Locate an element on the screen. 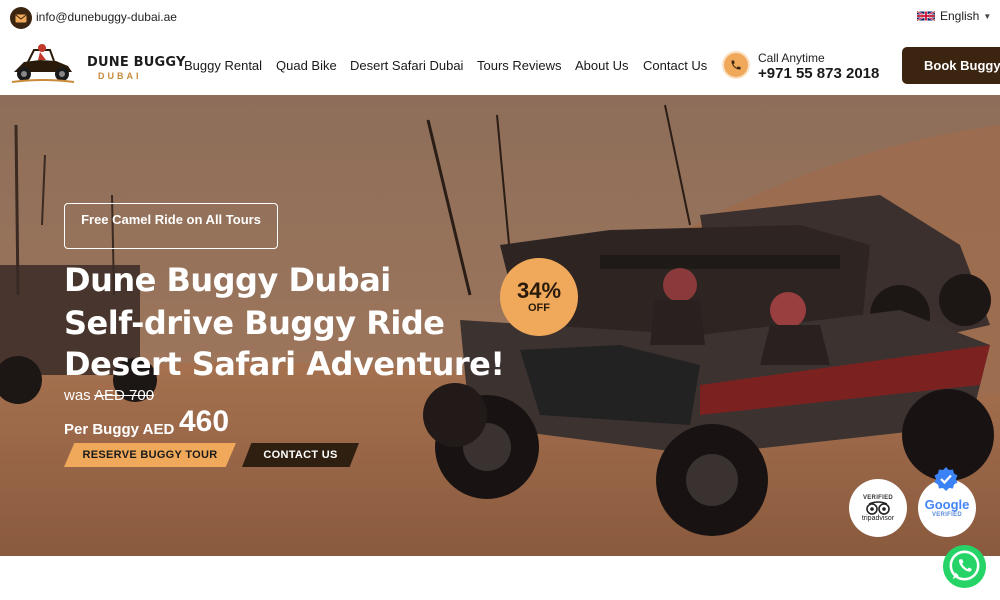 The width and height of the screenshot is (1000, 600). price-prefix: Per Buggy AED is located at coordinates (119, 429).